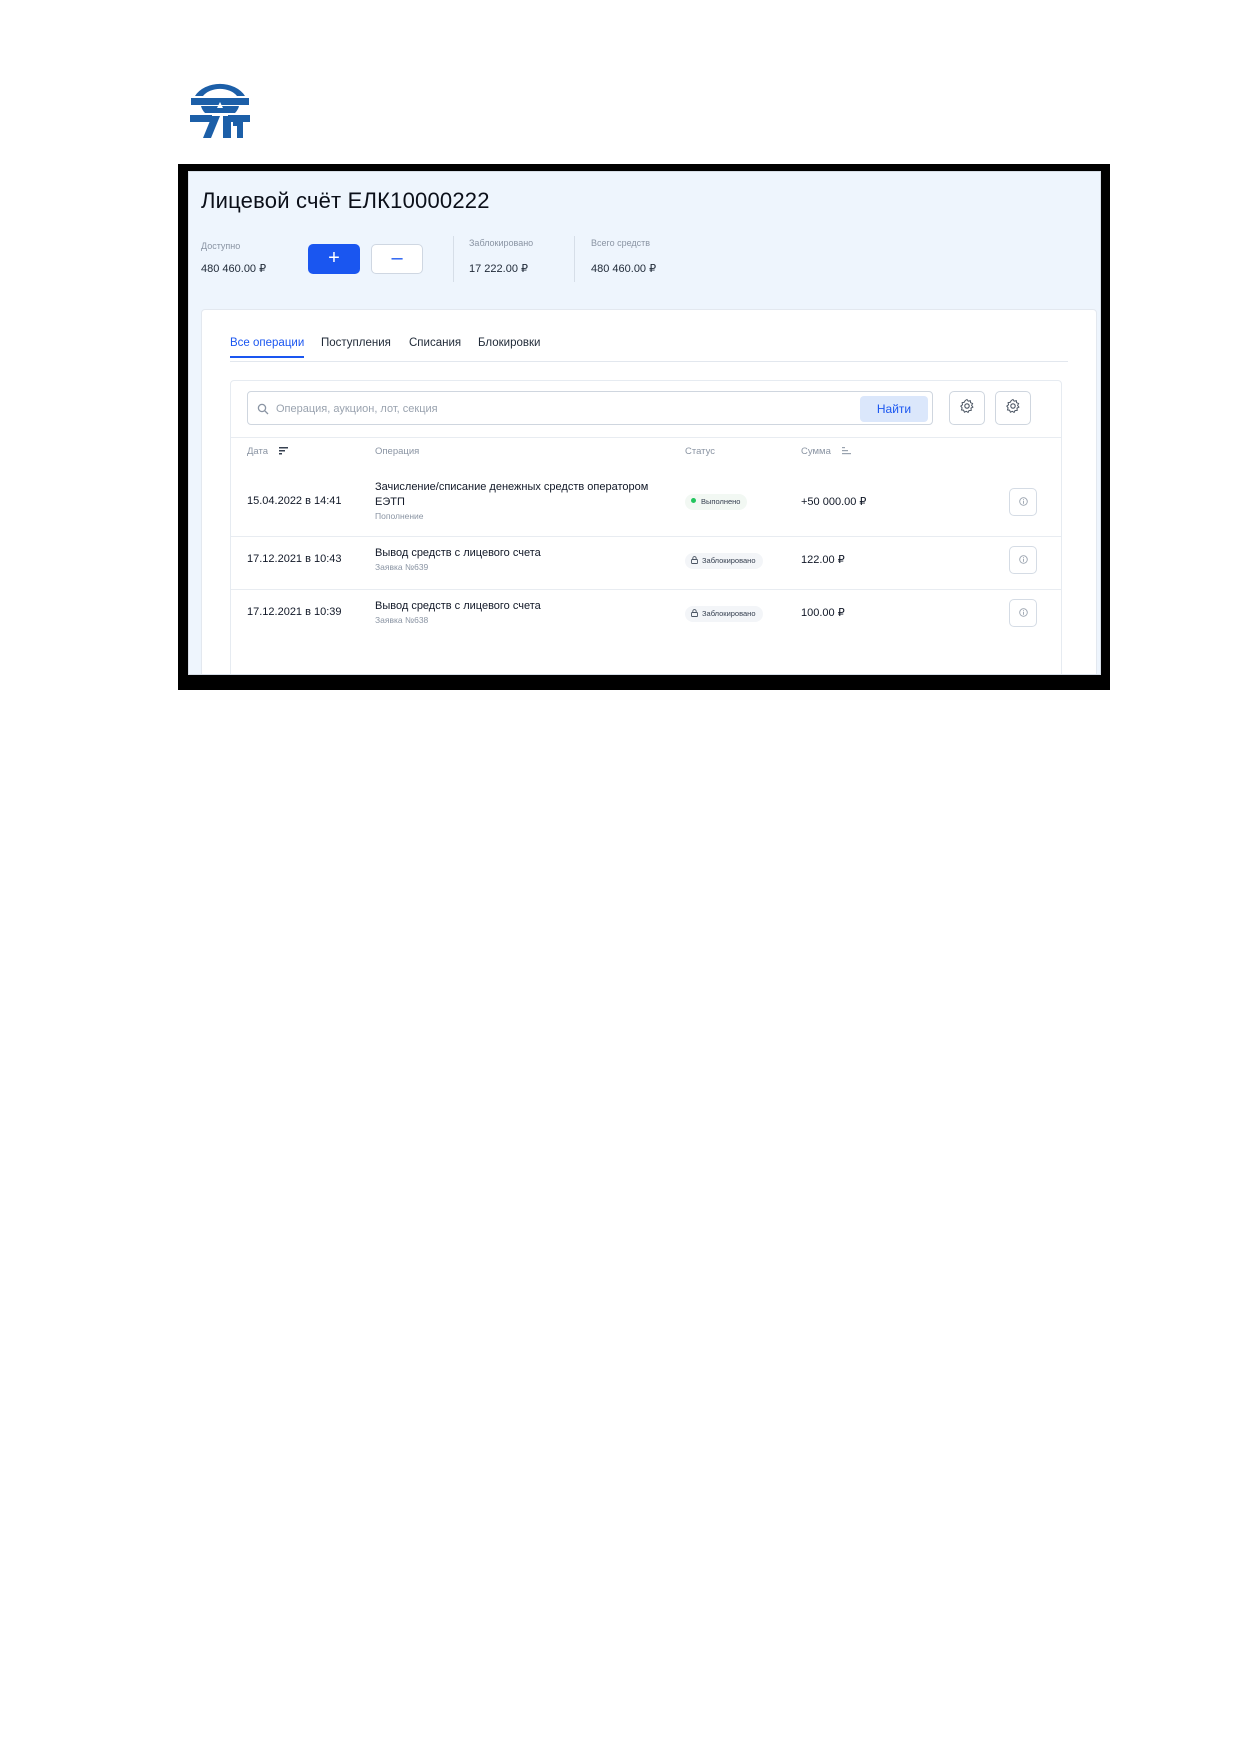 The width and height of the screenshot is (1239, 1754). I want to click on row-date: 15.04.2022 в 14:41, so click(294, 501).